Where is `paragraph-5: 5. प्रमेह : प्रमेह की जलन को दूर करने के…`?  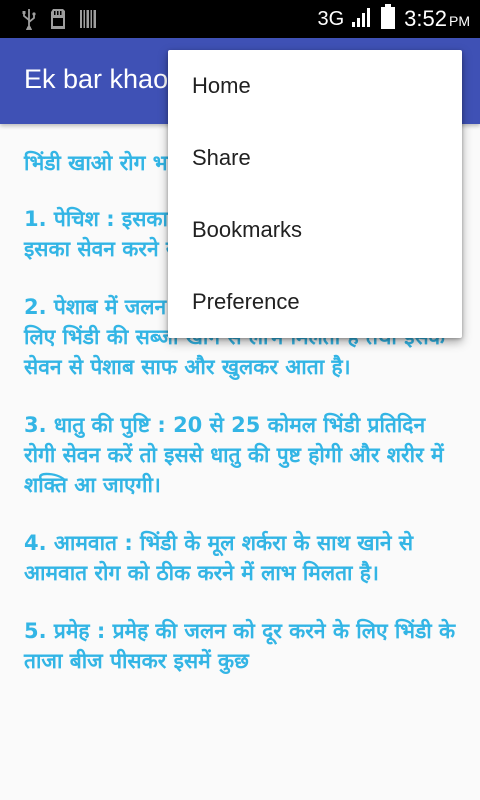 paragraph-5: 5. प्रमेह : प्रमेह की जलन को दूर करने के… is located at coordinates (240, 646).